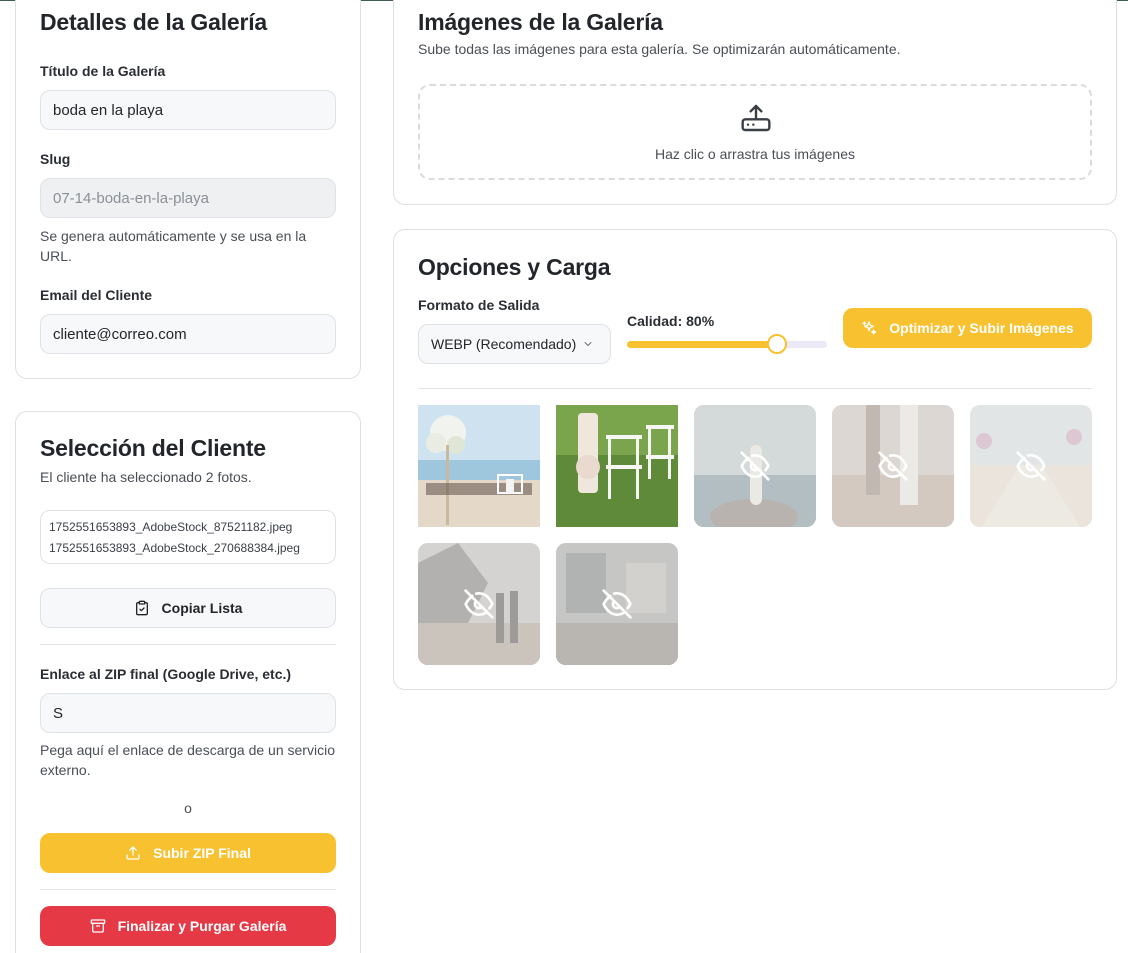 Image resolution: width=1128 pixels, height=953 pixels. I want to click on wedding-chairs-photo, so click(617, 466).